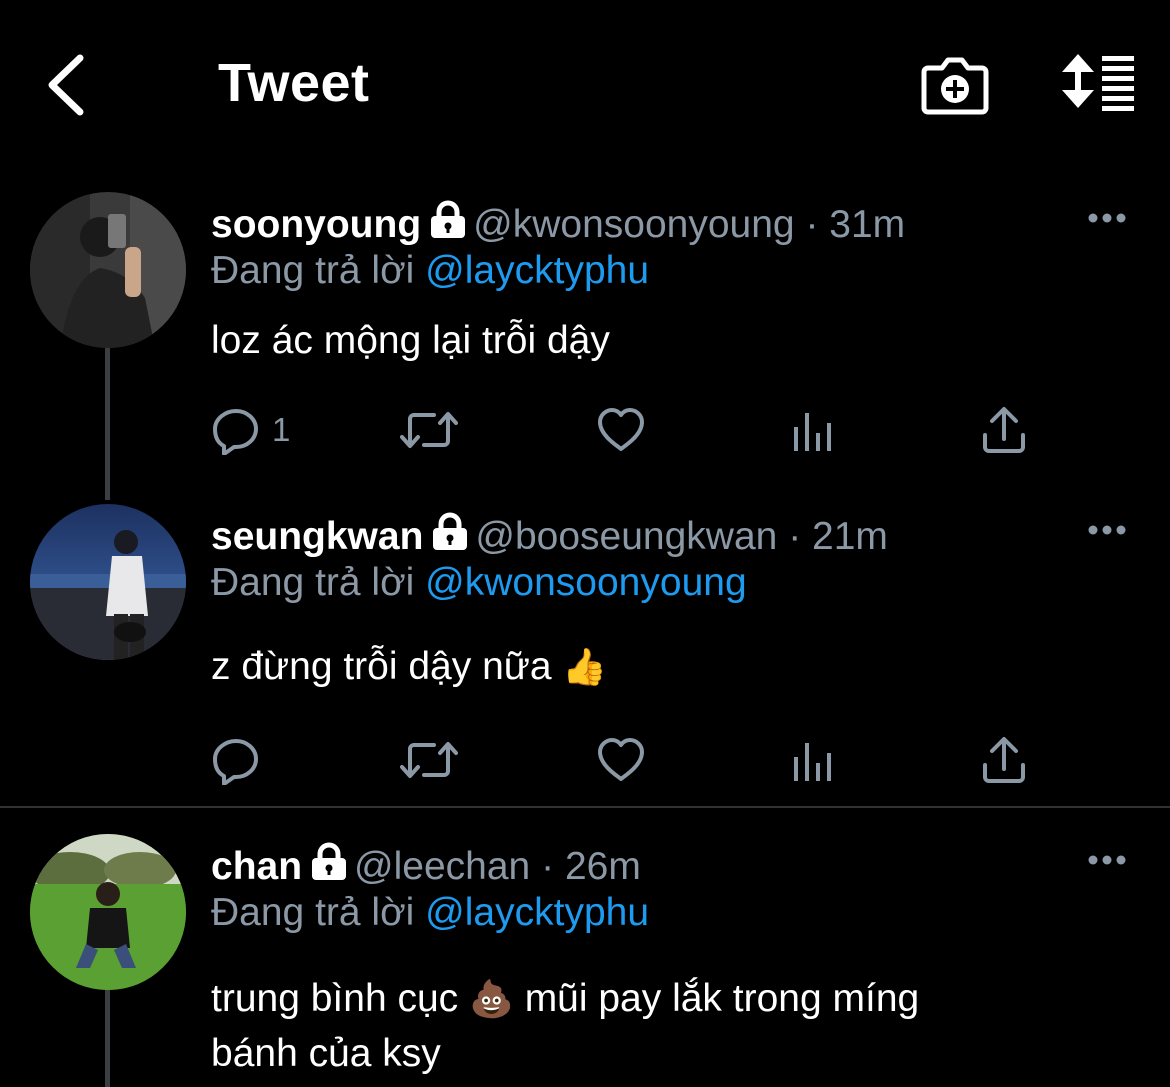  I want to click on action-bar, so click(585, 760).